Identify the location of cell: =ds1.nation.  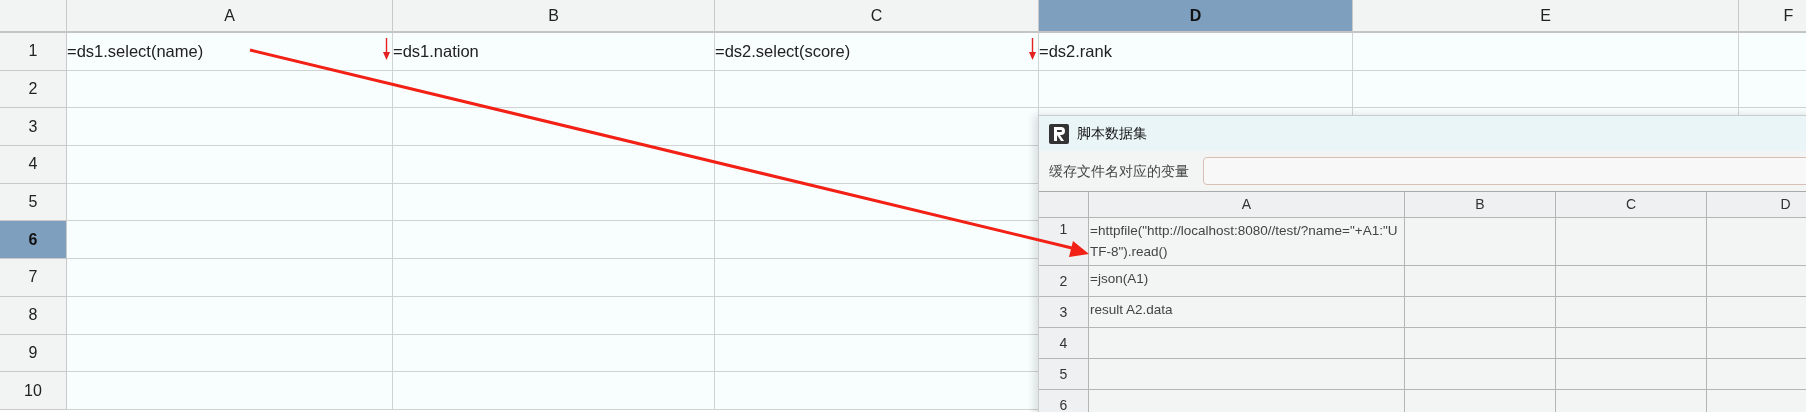
(554, 52).